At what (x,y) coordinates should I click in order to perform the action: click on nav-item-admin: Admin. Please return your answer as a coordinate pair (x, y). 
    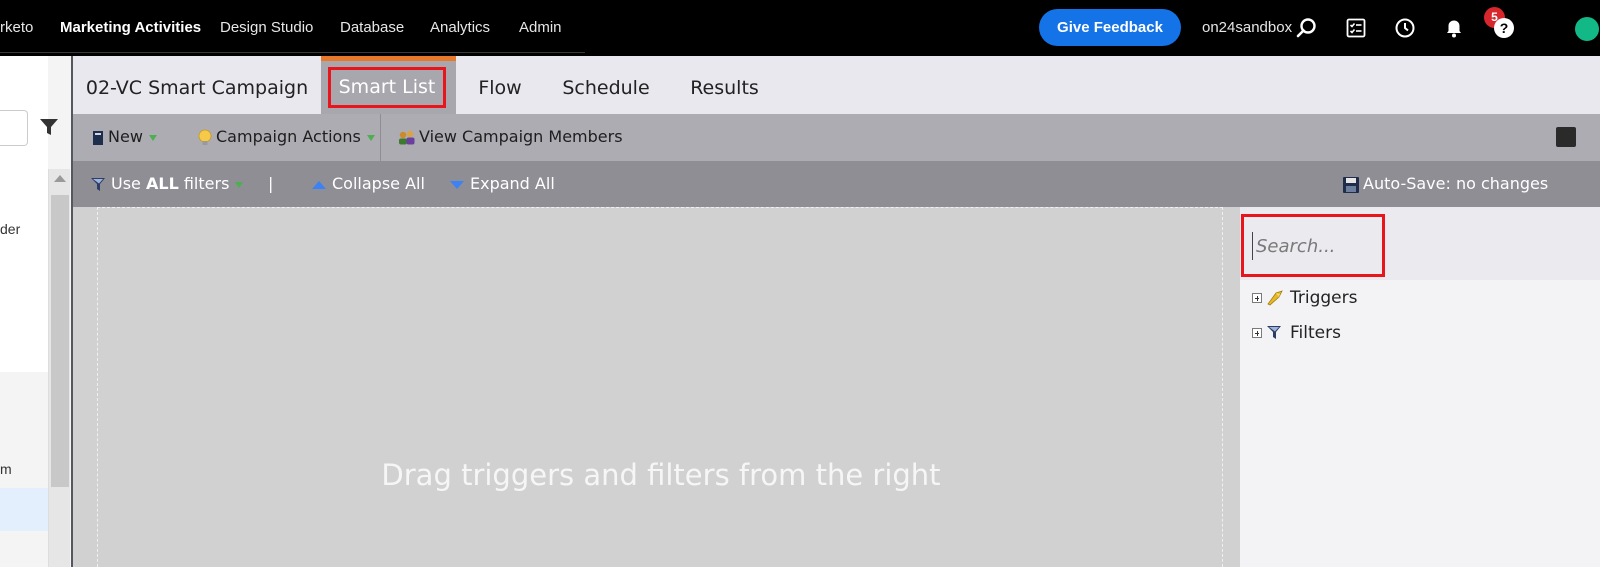
    Looking at the image, I should click on (540, 28).